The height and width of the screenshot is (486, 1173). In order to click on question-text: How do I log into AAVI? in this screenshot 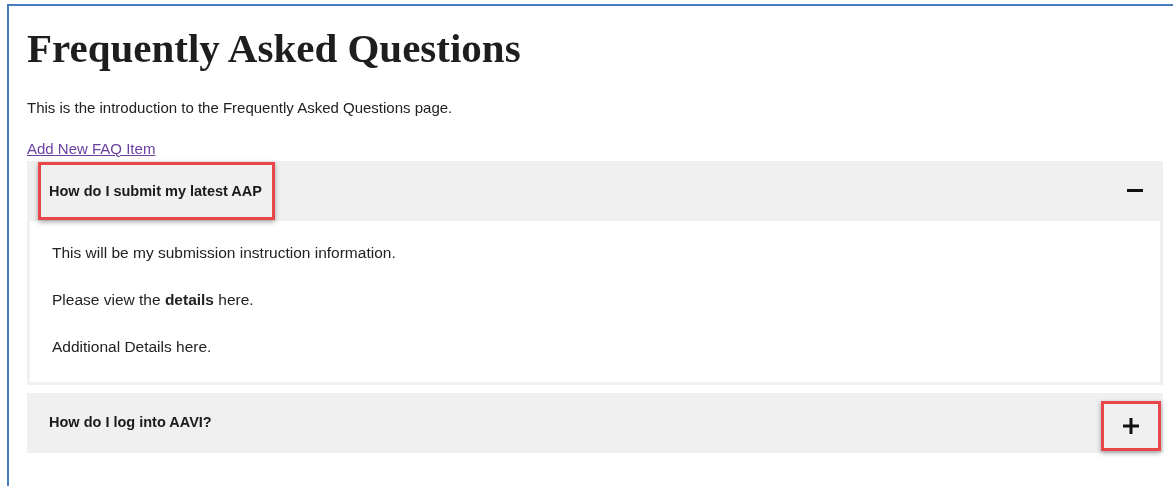, I will do `click(130, 423)`.